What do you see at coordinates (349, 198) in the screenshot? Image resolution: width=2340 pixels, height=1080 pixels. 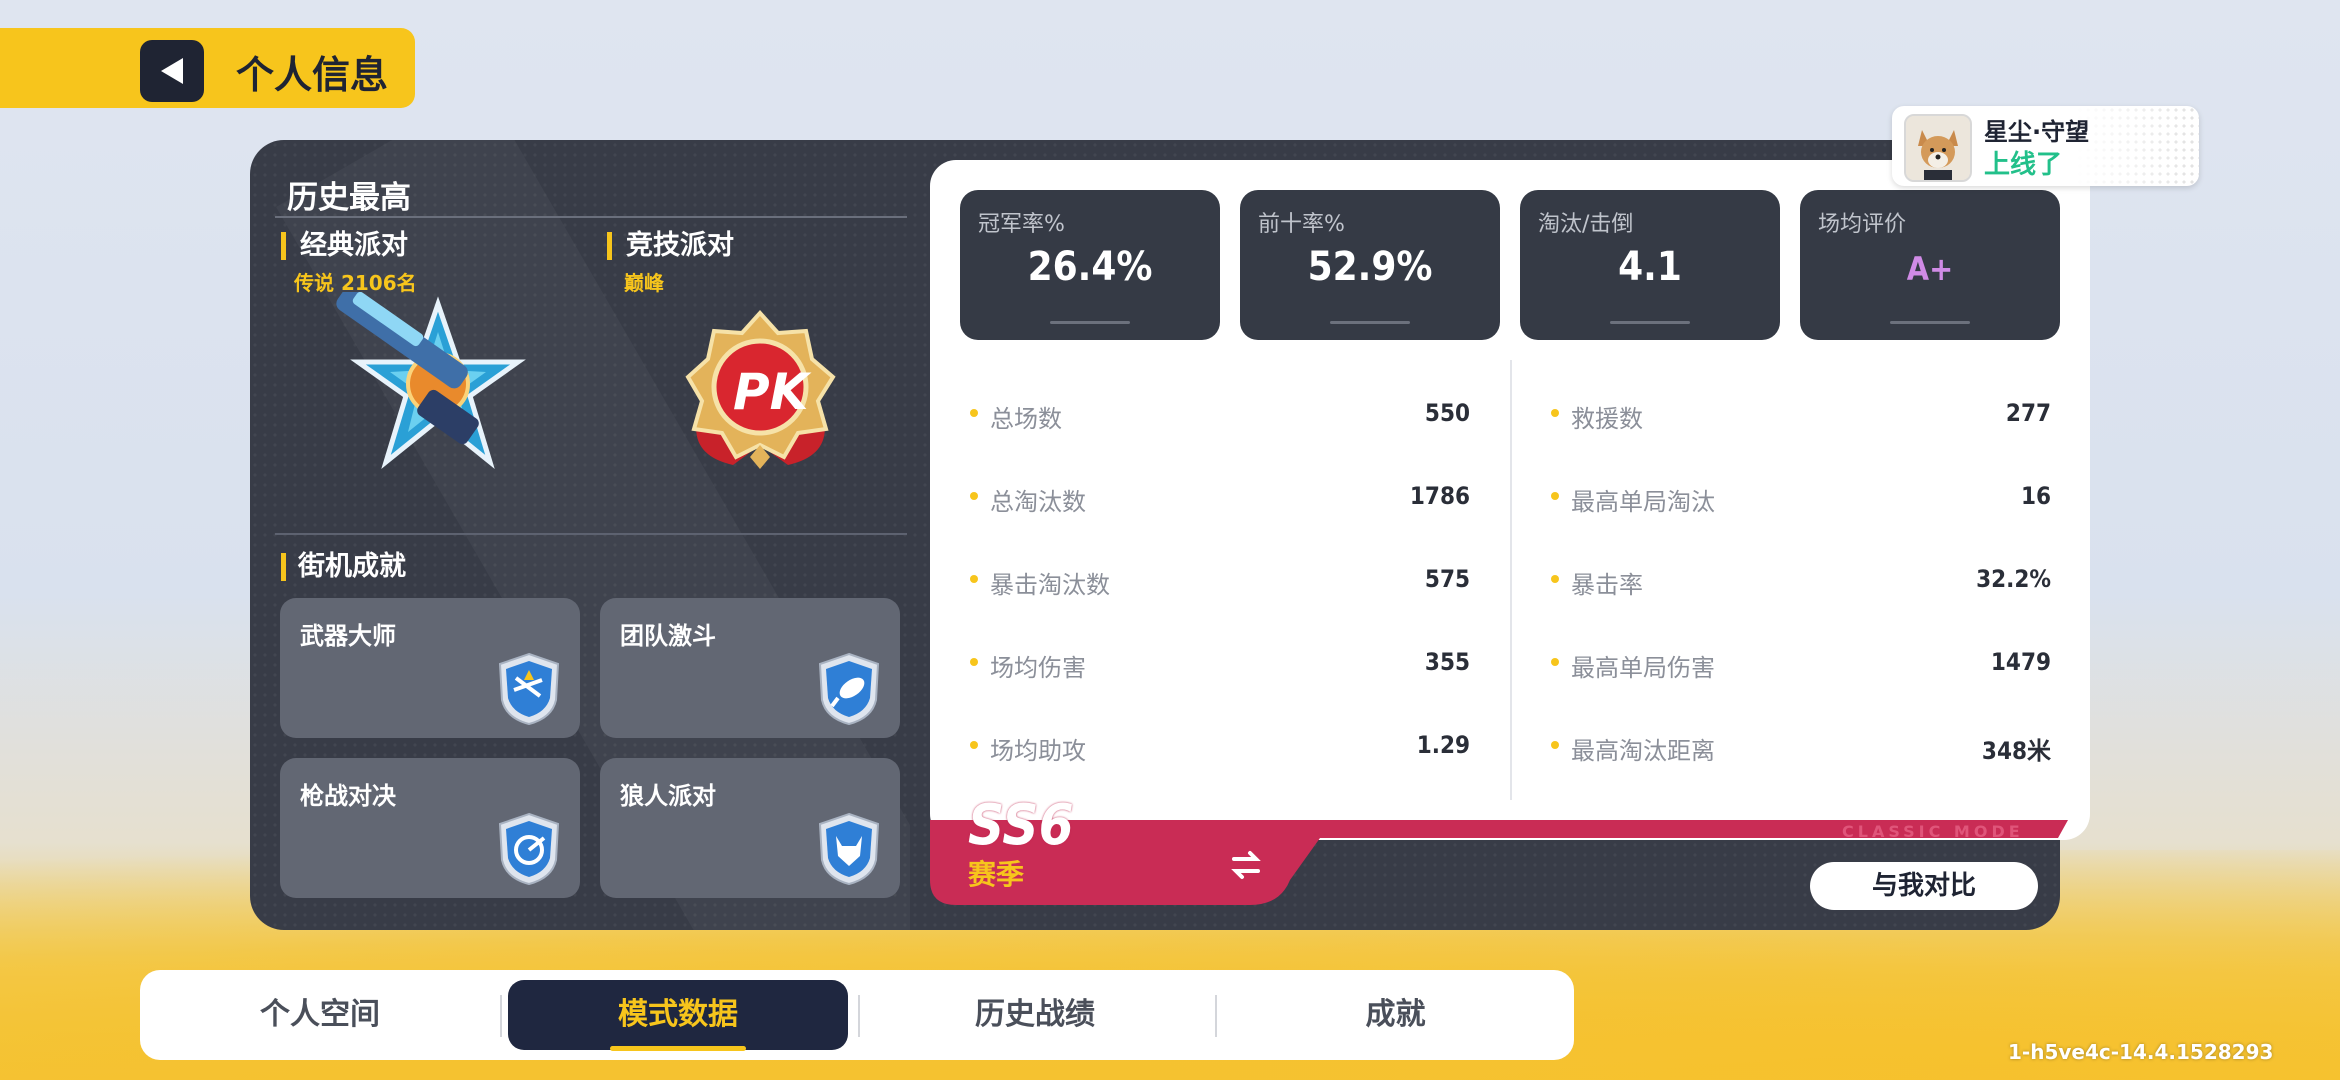 I see `history-best-title: 历史最高` at bounding box center [349, 198].